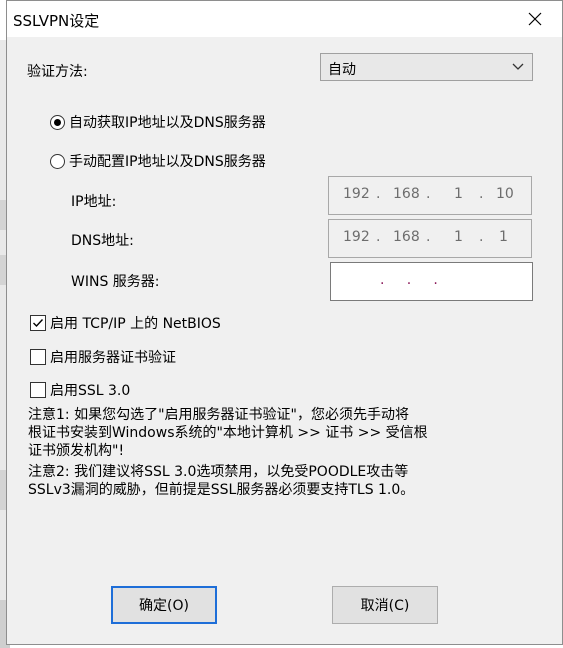 This screenshot has width=563, height=648. I want to click on dns-octet-3: 1, so click(458, 237).